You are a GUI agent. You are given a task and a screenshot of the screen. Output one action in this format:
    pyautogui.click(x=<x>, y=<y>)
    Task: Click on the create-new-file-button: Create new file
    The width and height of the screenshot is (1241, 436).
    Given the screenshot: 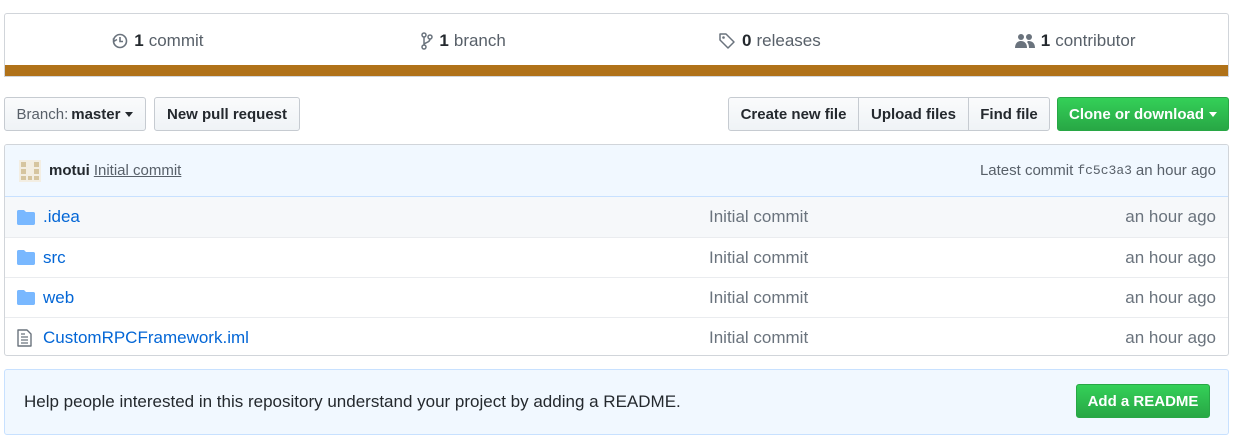 What is the action you would take?
    pyautogui.click(x=793, y=114)
    